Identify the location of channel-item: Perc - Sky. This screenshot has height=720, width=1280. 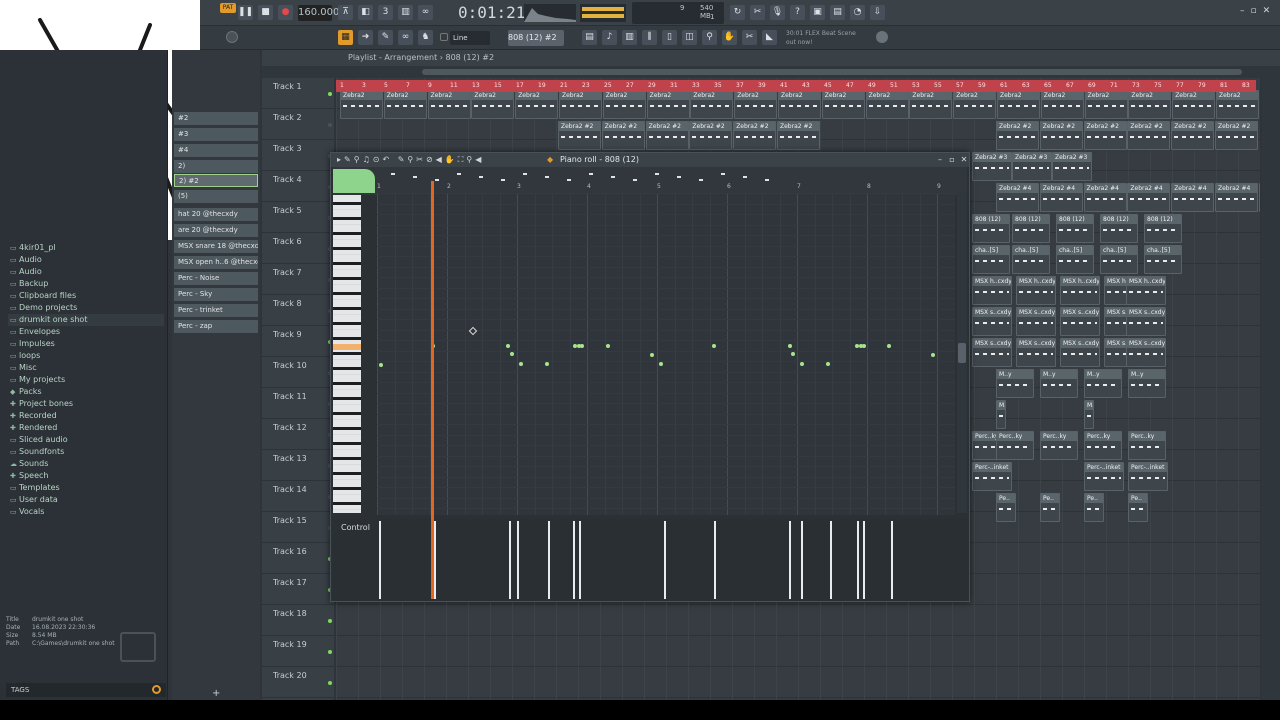
(216, 294).